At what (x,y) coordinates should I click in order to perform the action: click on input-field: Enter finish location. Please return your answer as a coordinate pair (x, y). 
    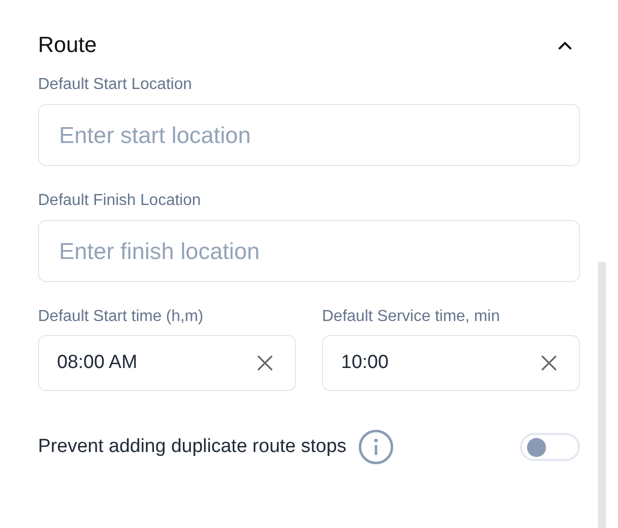
    Looking at the image, I should click on (309, 251).